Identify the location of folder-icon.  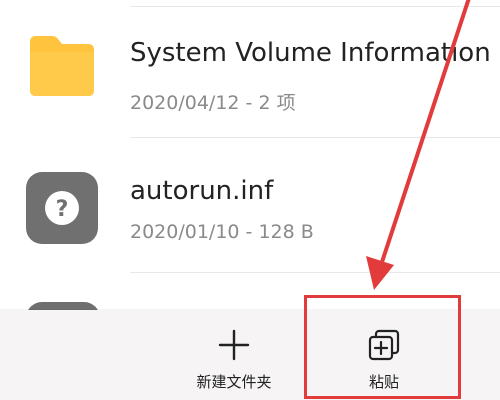
(62, 66).